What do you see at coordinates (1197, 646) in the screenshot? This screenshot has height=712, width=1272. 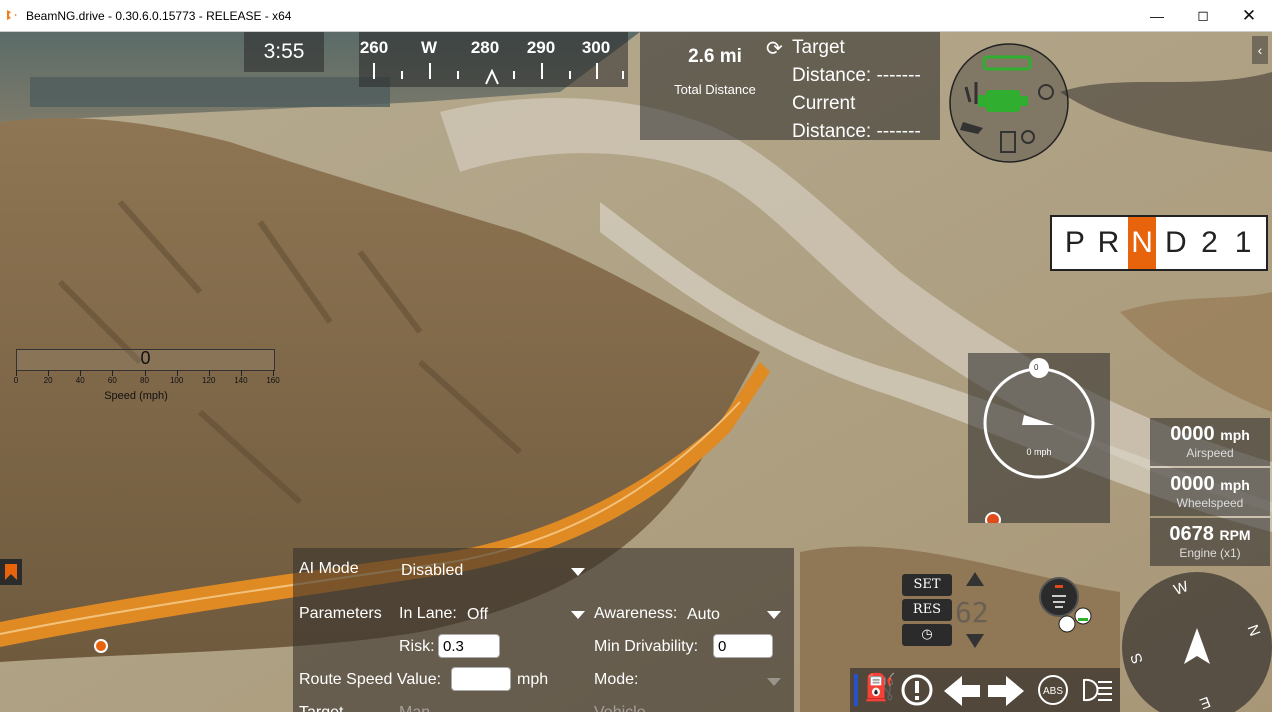 I see `player-arrow-icon` at bounding box center [1197, 646].